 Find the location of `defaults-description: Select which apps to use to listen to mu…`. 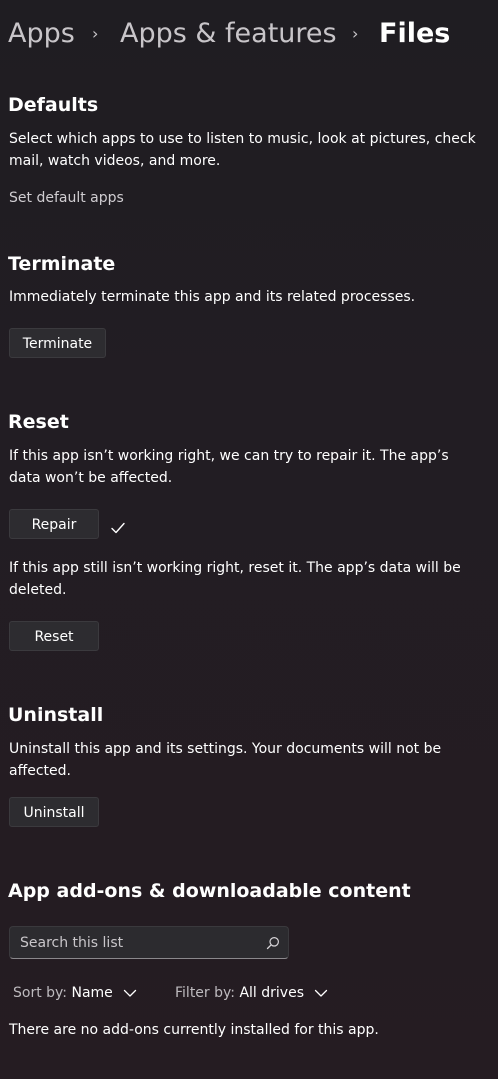

defaults-description: Select which apps to use to listen to mu… is located at coordinates (242, 150).